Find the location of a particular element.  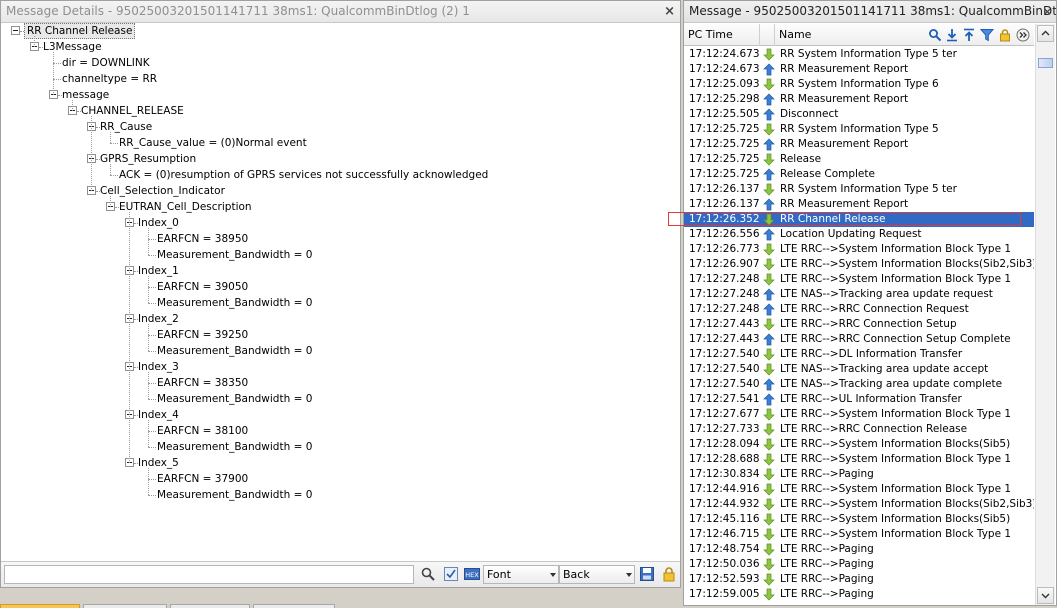

tree-node-expandable: Index_5 is located at coordinates (336, 463).